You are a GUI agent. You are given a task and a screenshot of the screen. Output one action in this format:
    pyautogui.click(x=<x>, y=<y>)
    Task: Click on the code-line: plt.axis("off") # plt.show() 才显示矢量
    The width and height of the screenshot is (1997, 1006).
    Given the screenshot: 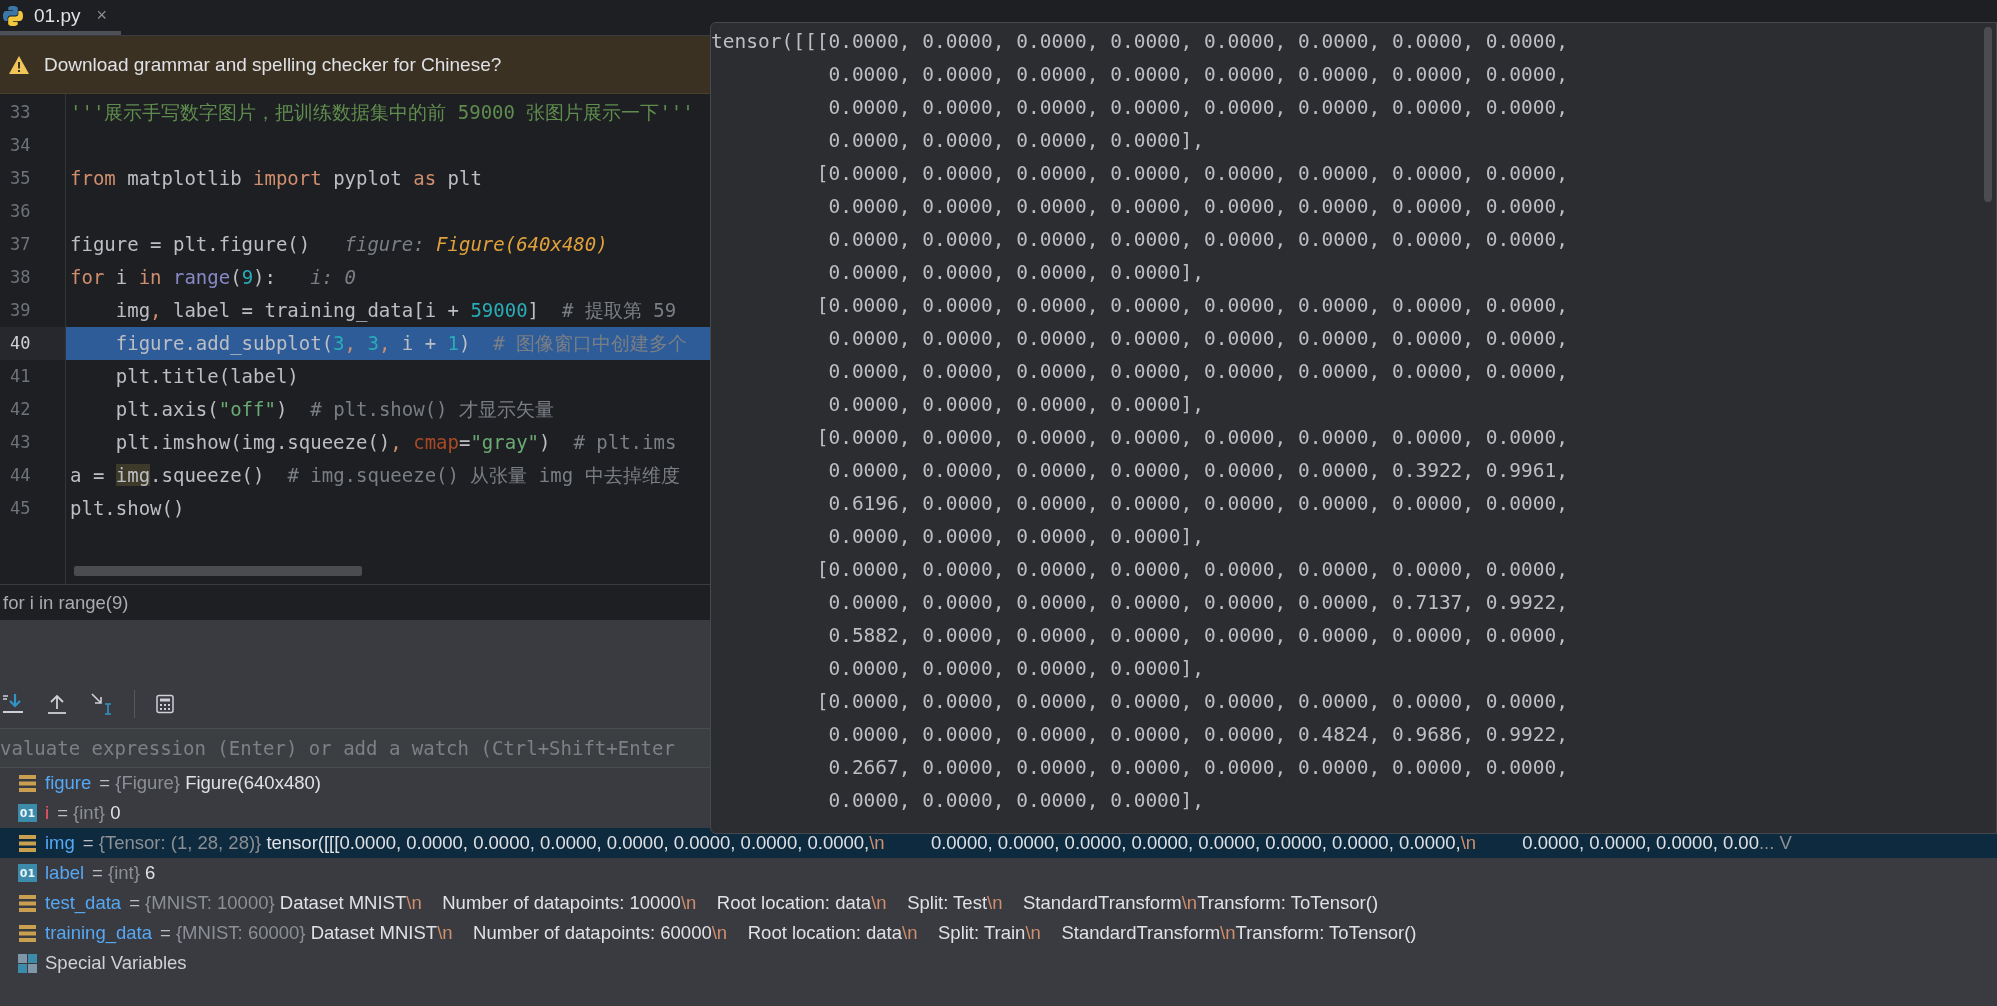 What is the action you would take?
    pyautogui.click(x=334, y=409)
    